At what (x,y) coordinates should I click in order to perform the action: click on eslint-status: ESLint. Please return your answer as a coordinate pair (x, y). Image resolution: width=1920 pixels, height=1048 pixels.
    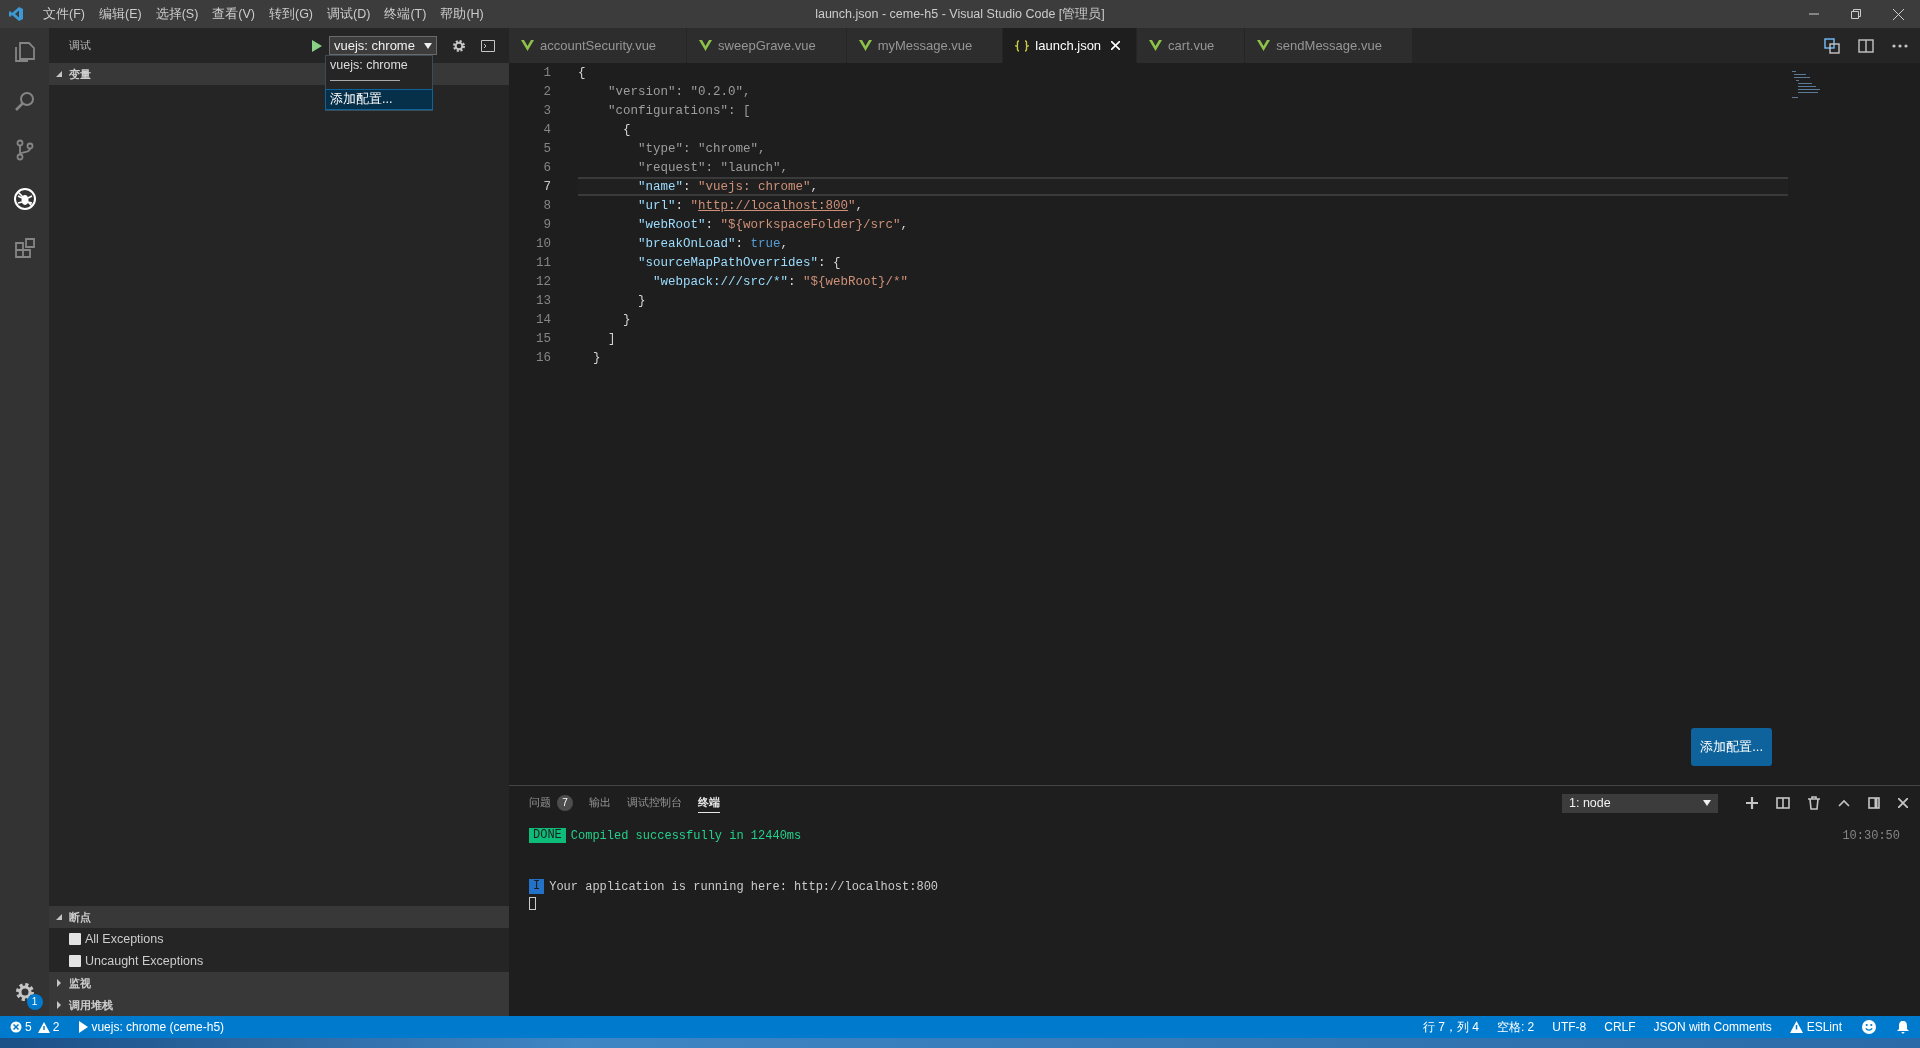
    Looking at the image, I should click on (1815, 1027).